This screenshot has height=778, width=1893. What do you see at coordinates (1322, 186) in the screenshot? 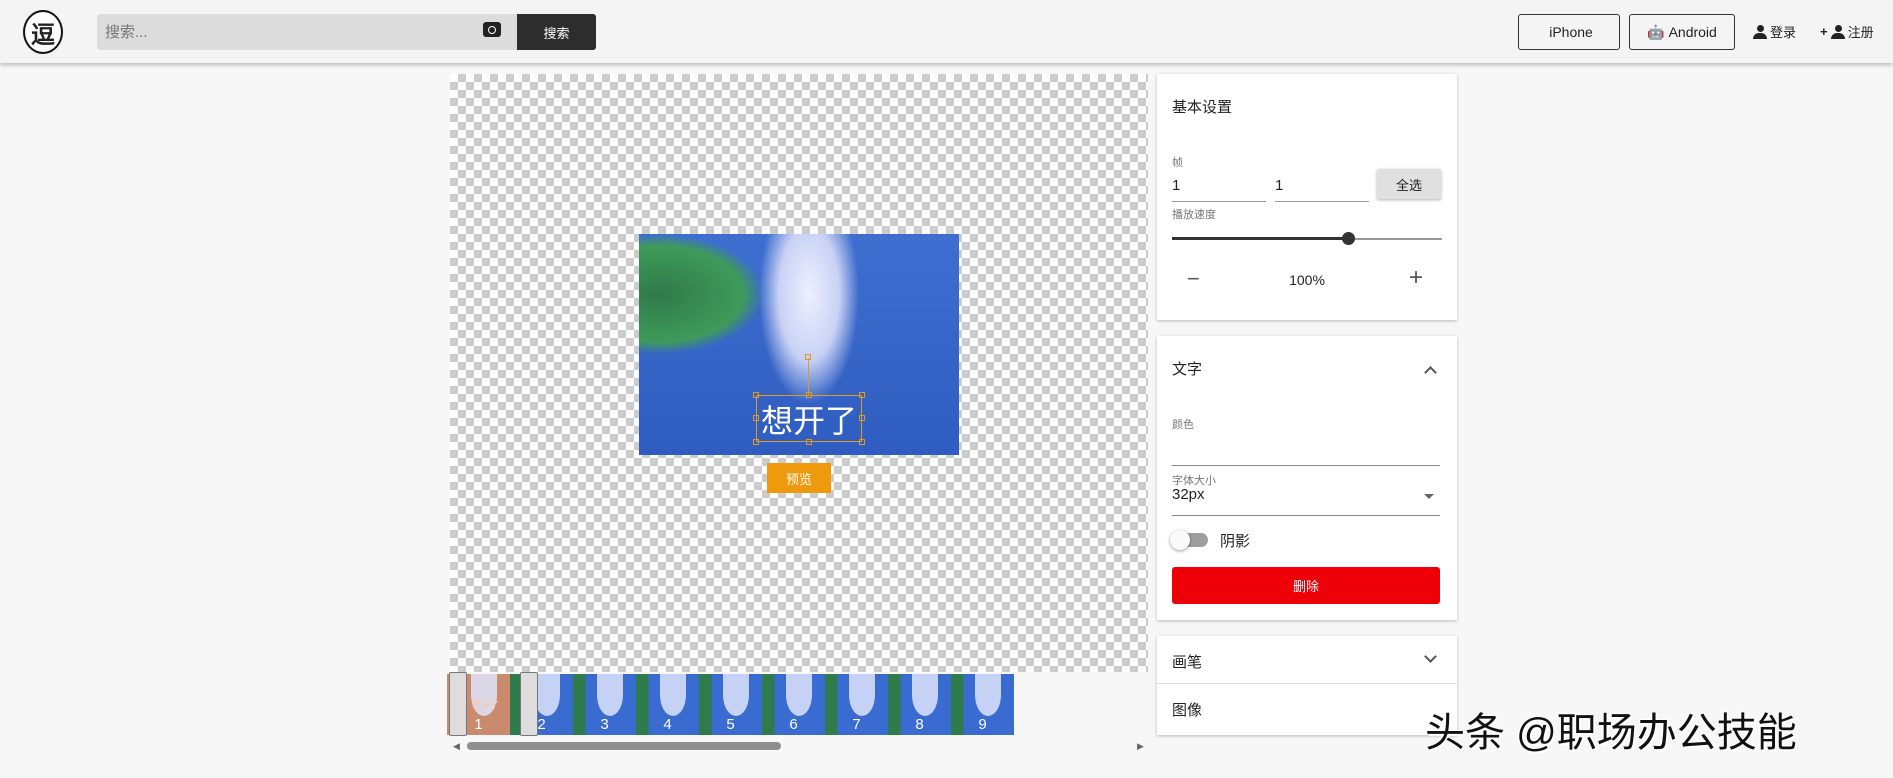
I see `frame-end-input` at bounding box center [1322, 186].